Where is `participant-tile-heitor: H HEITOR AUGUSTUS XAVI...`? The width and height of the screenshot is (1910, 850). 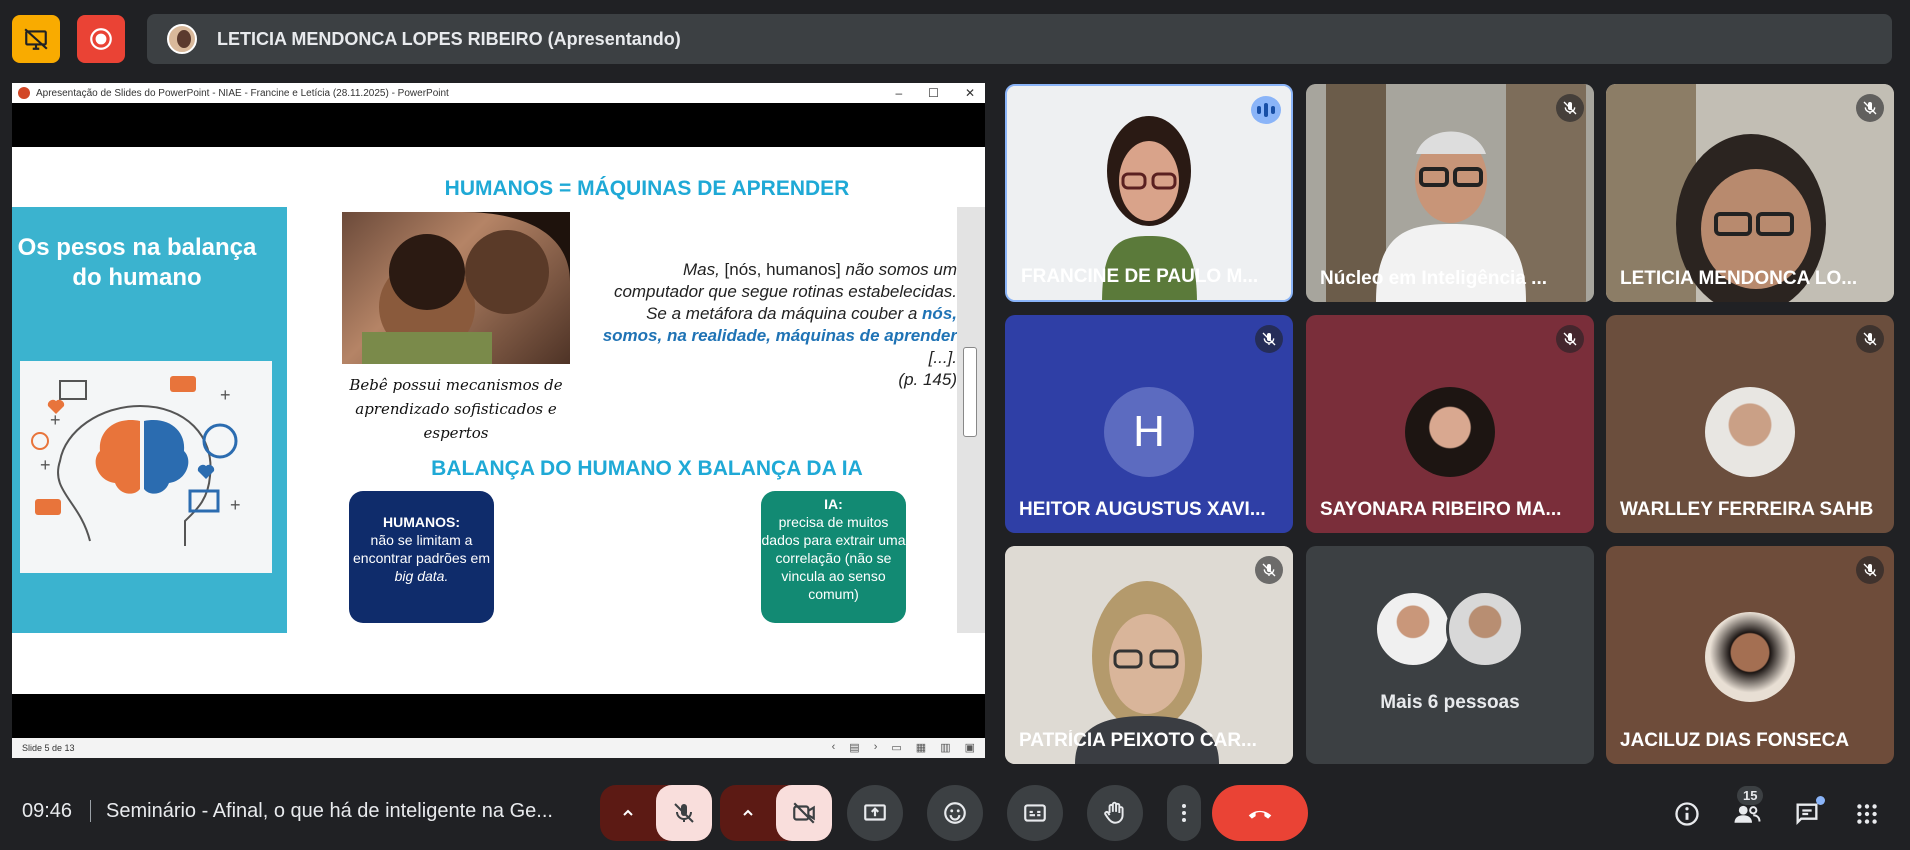
participant-tile-heitor: H HEITOR AUGUSTUS XAVI... is located at coordinates (1149, 424).